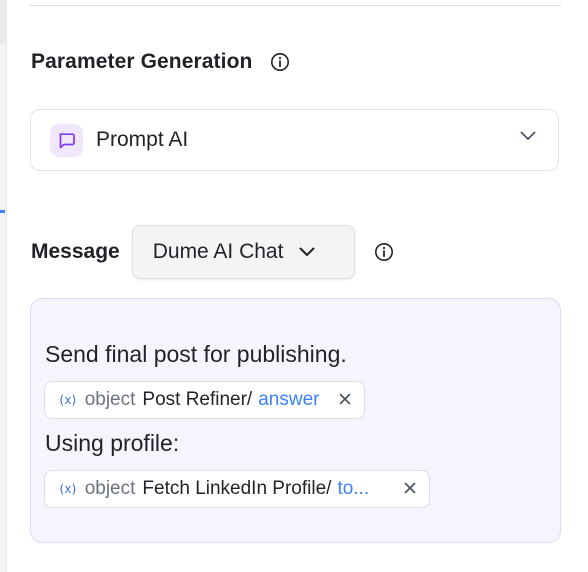 Image resolution: width=588 pixels, height=572 pixels. I want to click on message-source-label: Dume AI Chat, so click(218, 251).